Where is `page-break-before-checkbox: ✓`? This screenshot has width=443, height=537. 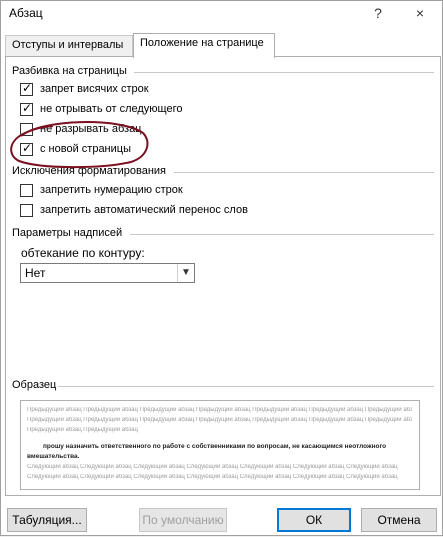 page-break-before-checkbox: ✓ is located at coordinates (26, 148).